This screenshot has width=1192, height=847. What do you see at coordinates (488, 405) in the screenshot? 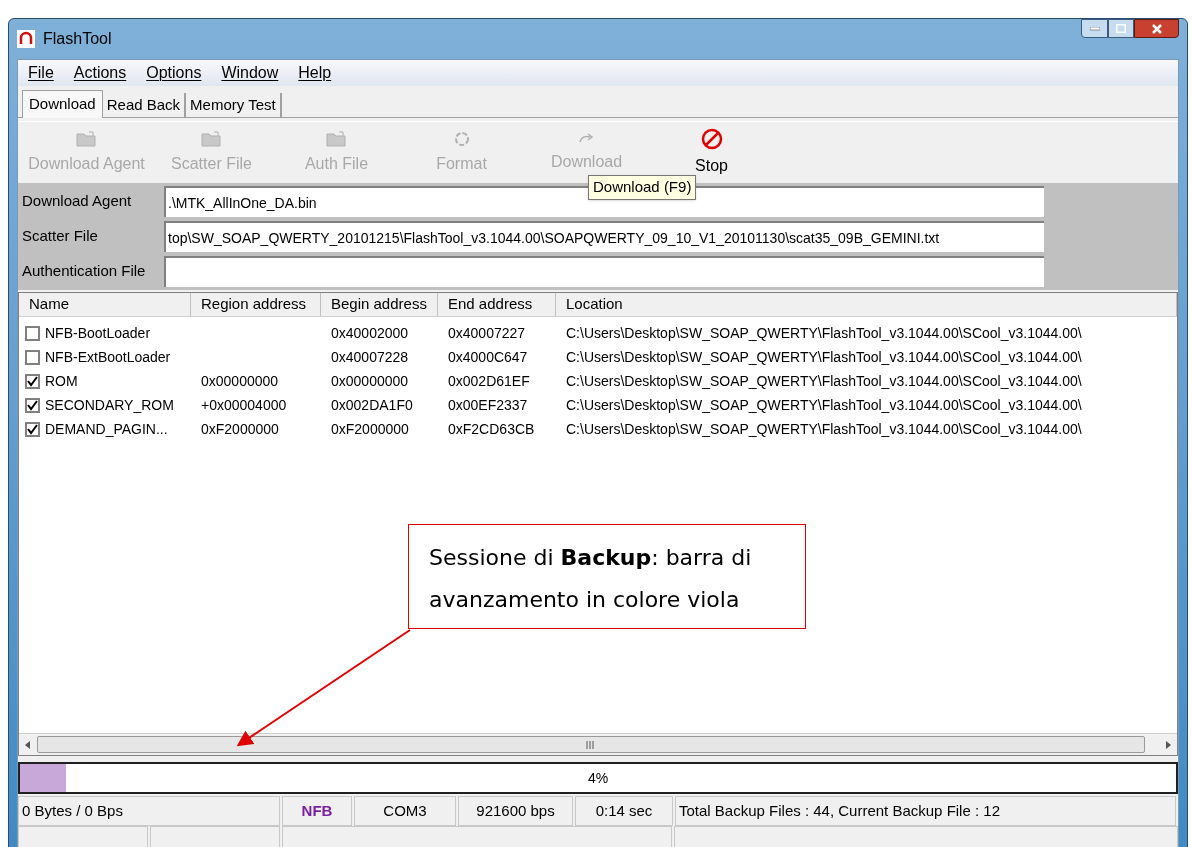
I see `table-cell-text: 0x00EF2337` at bounding box center [488, 405].